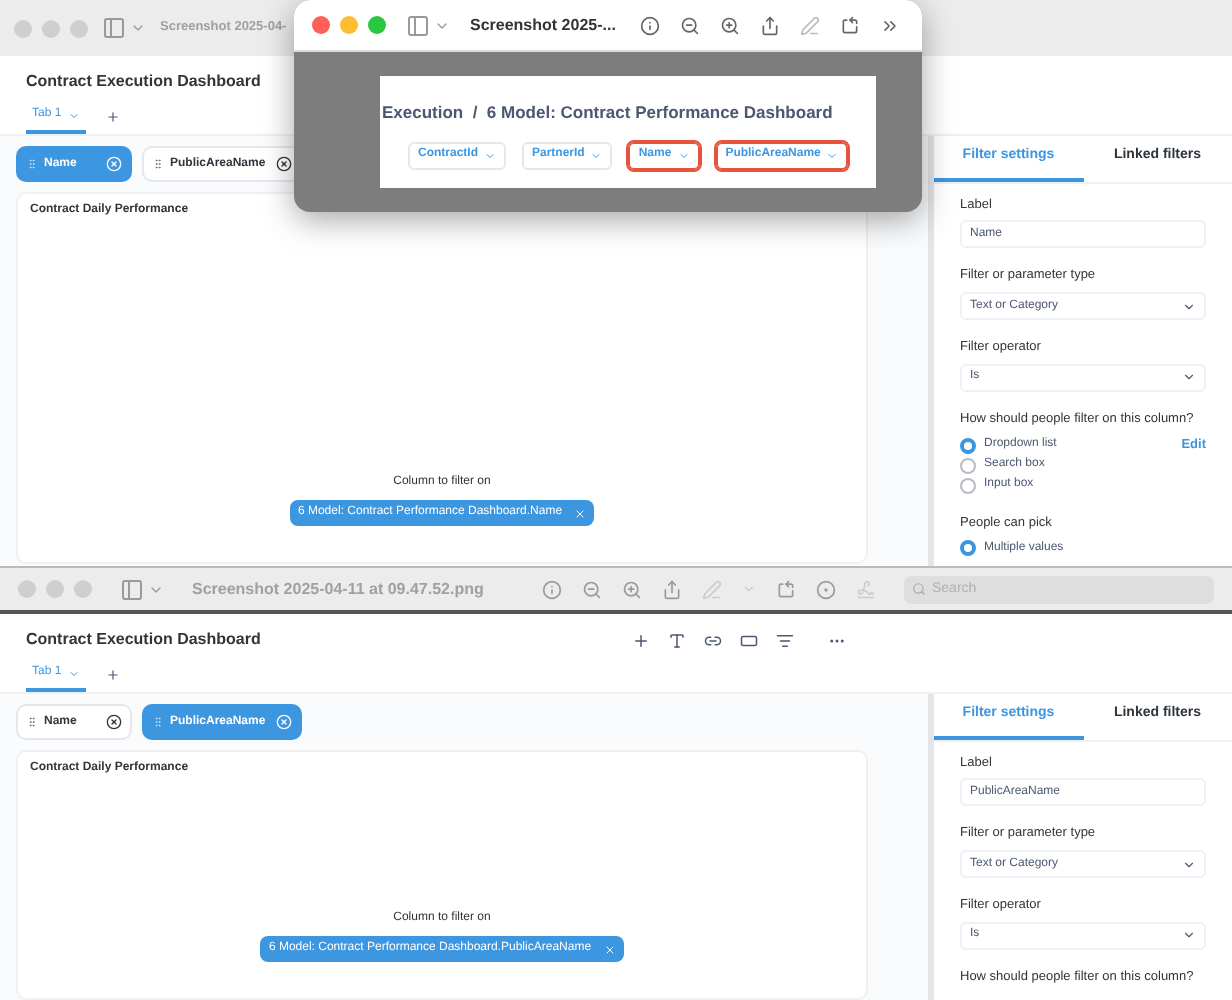 This screenshot has width=1232, height=1000. I want to click on search-icon, so click(919, 589).